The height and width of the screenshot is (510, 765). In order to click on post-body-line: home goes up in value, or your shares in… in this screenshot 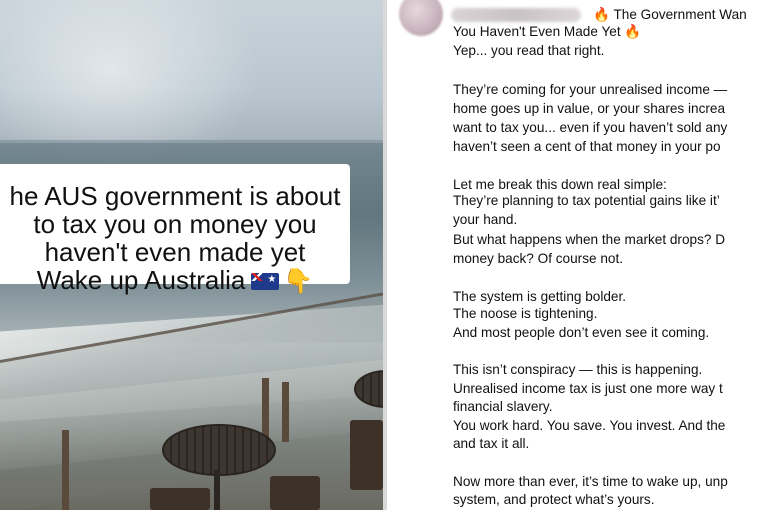, I will do `click(589, 108)`.